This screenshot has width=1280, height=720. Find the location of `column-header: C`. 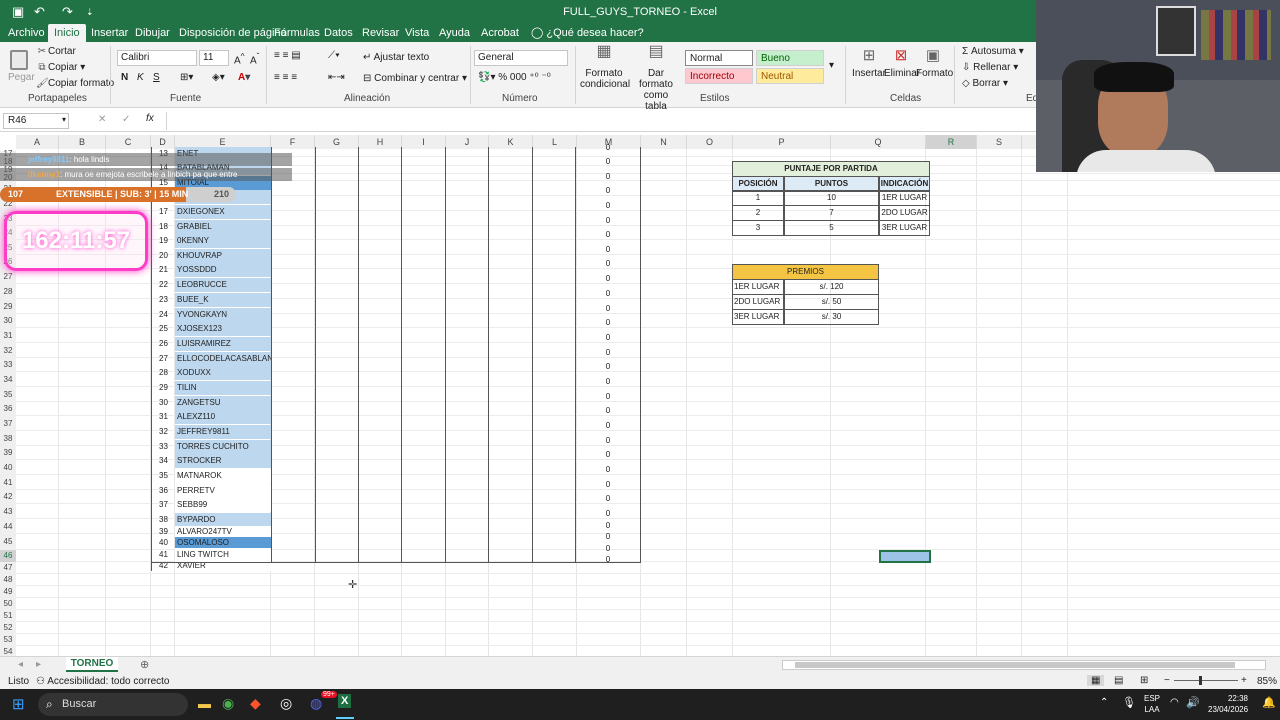

column-header: C is located at coordinates (128, 142).